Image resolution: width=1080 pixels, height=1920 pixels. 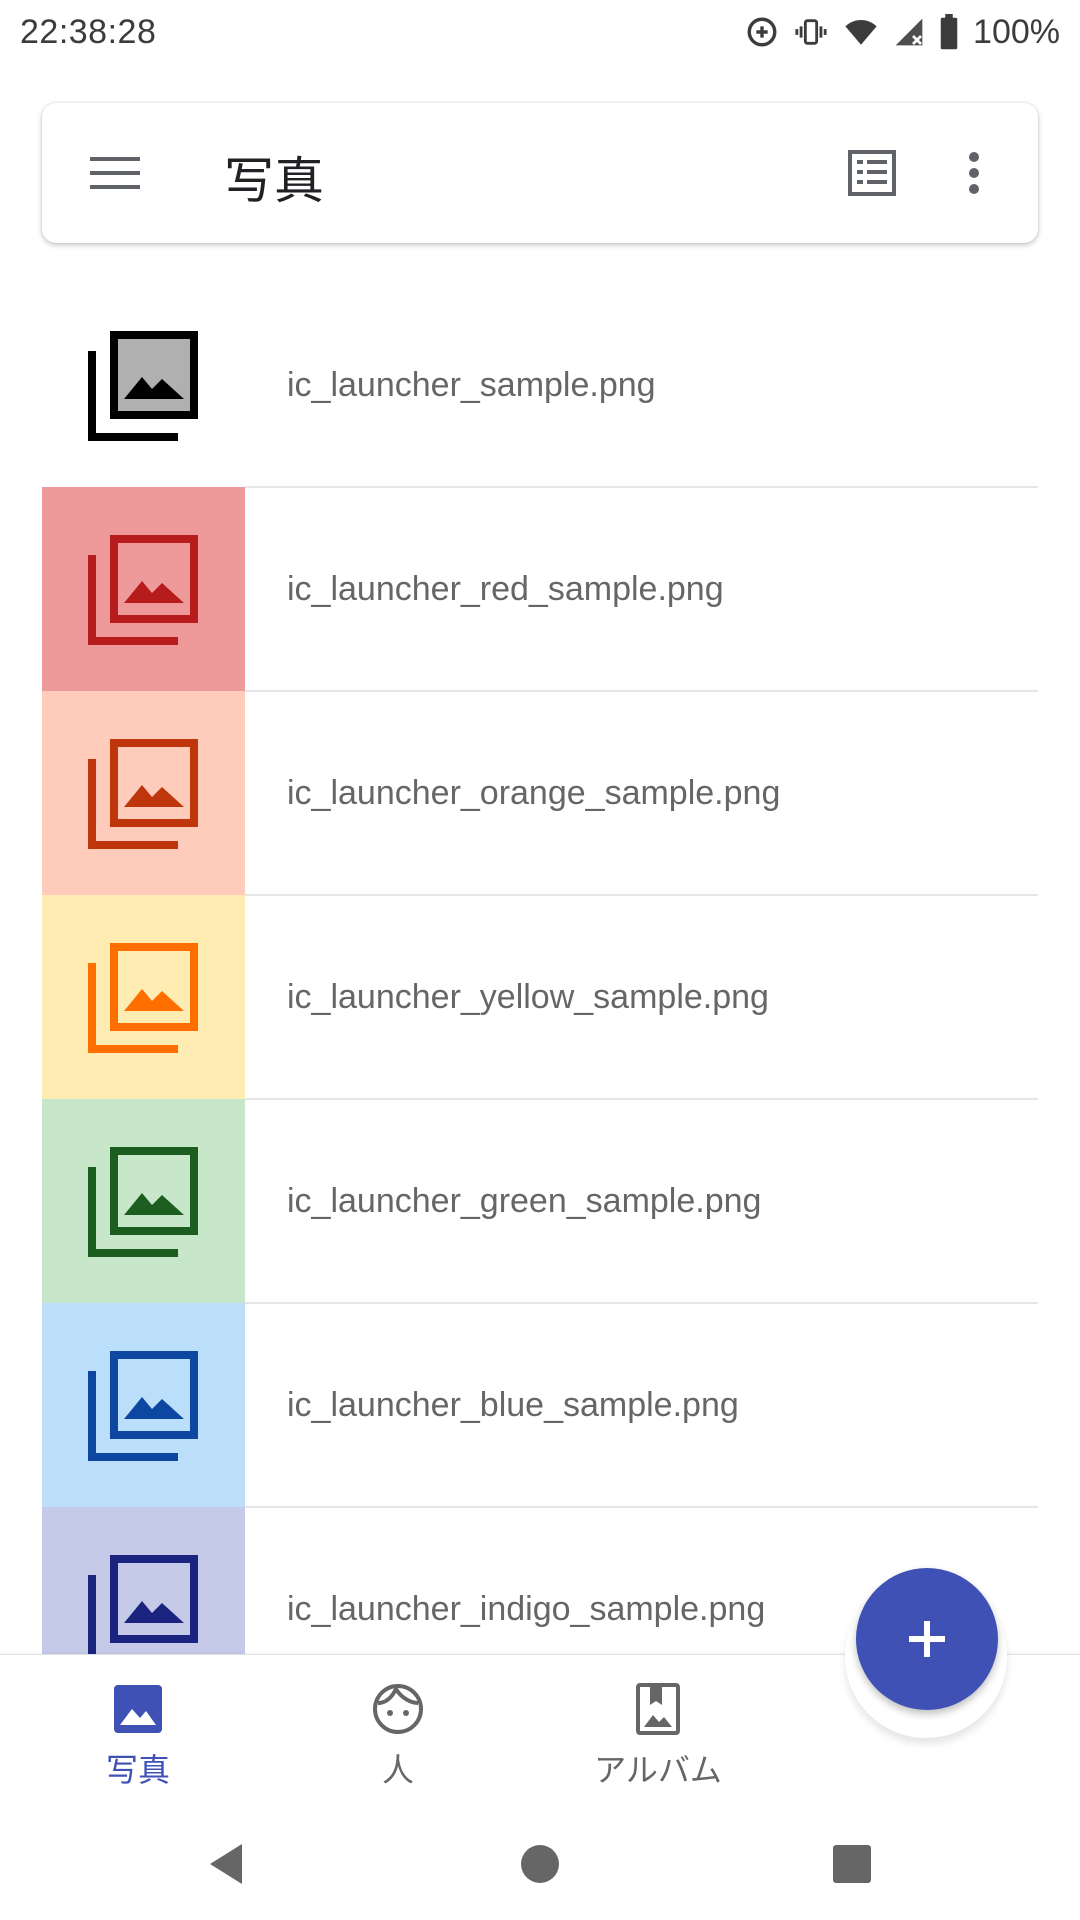 What do you see at coordinates (762, 32) in the screenshot?
I see `data-saver-icon` at bounding box center [762, 32].